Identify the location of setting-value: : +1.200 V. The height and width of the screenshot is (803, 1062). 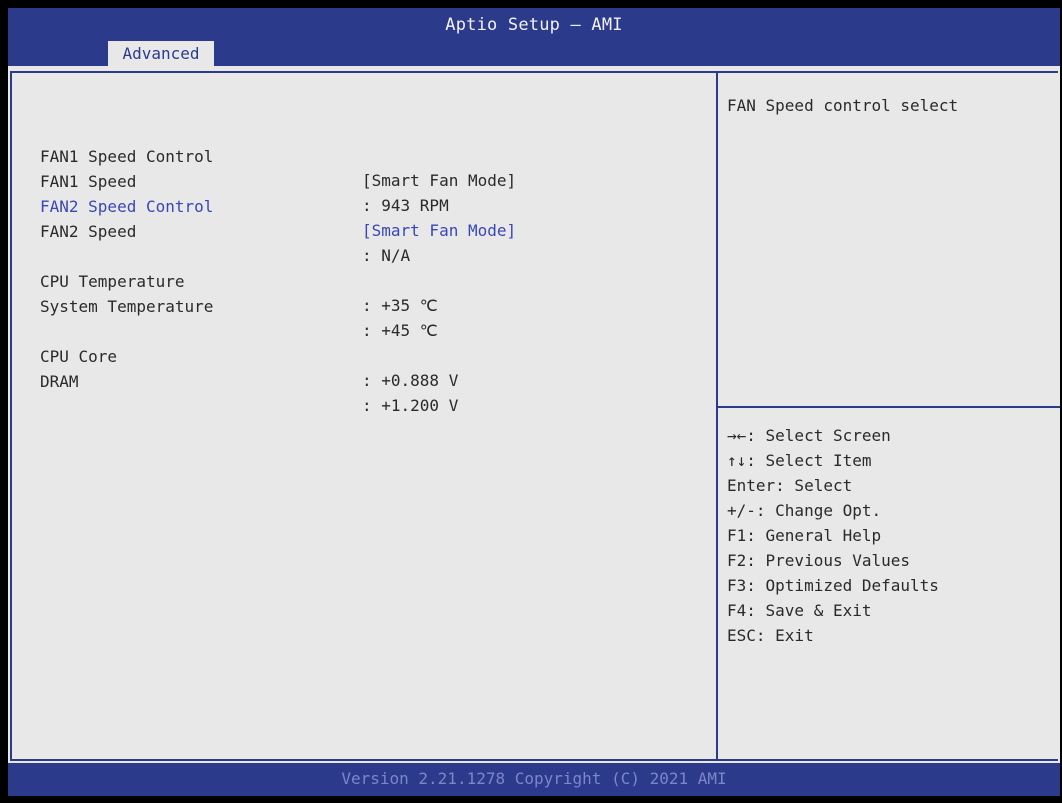
(410, 405).